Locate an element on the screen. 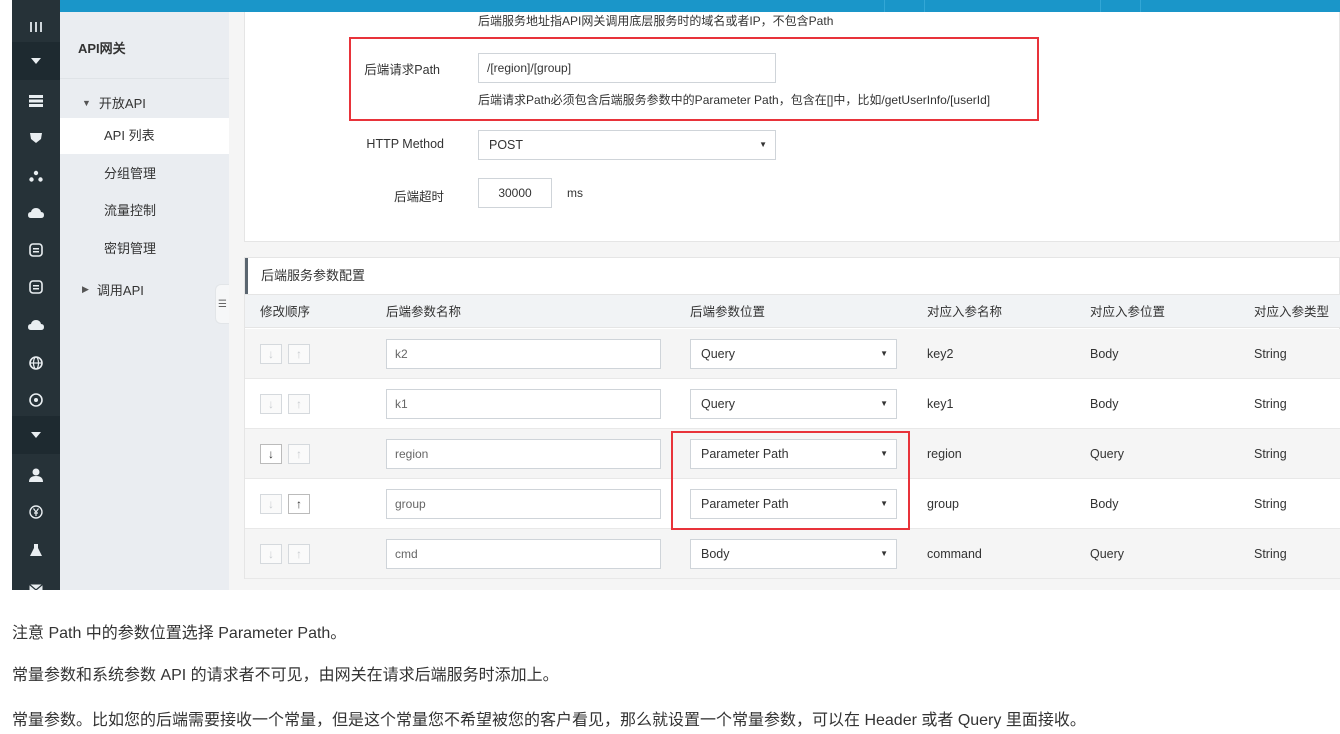 Image resolution: width=1340 pixels, height=734 pixels. icon-rail is located at coordinates (36, 295).